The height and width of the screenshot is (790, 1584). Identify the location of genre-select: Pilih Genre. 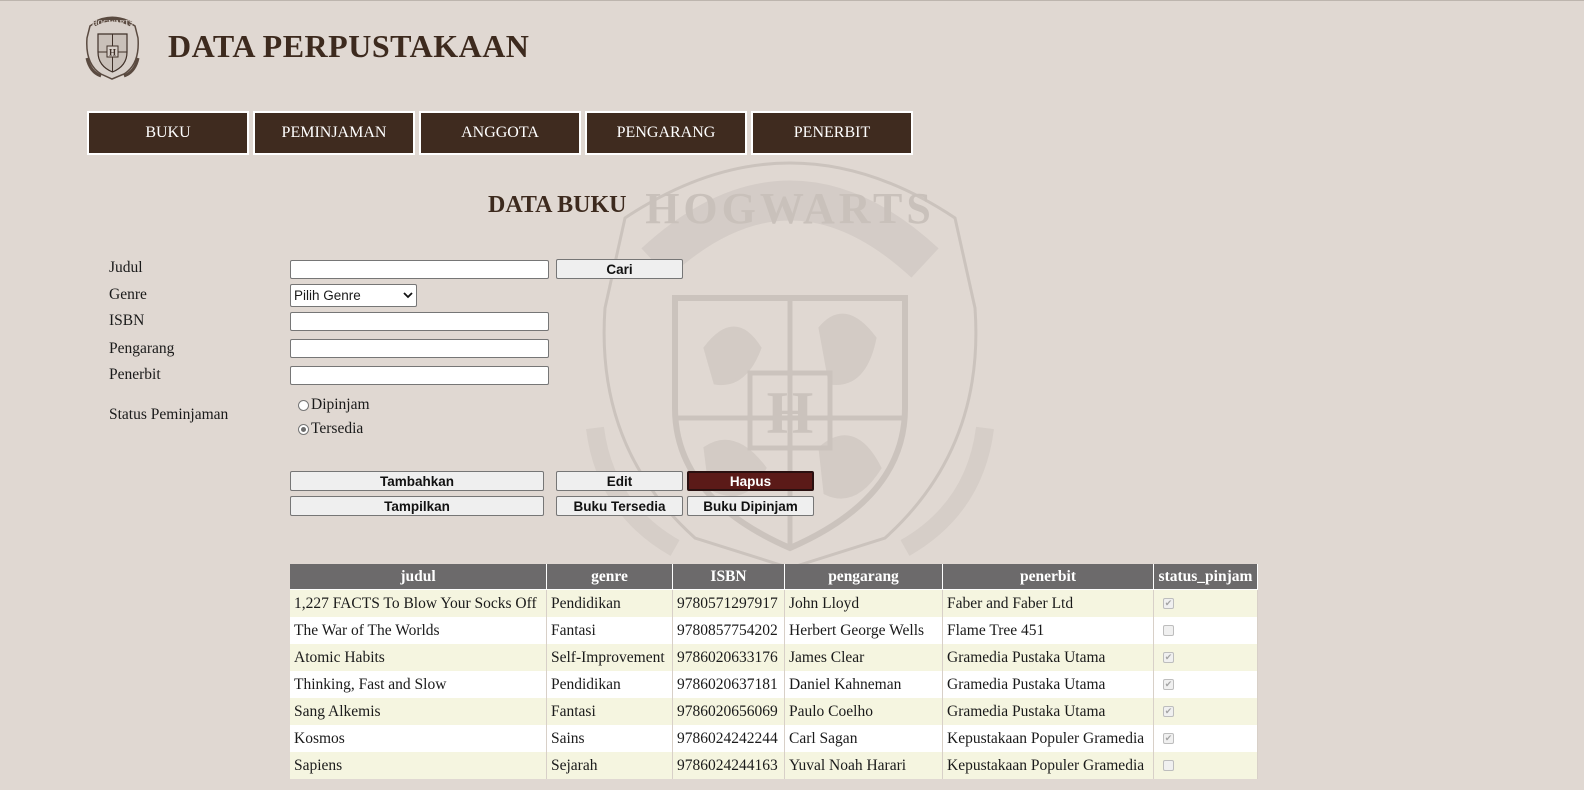
(353, 295).